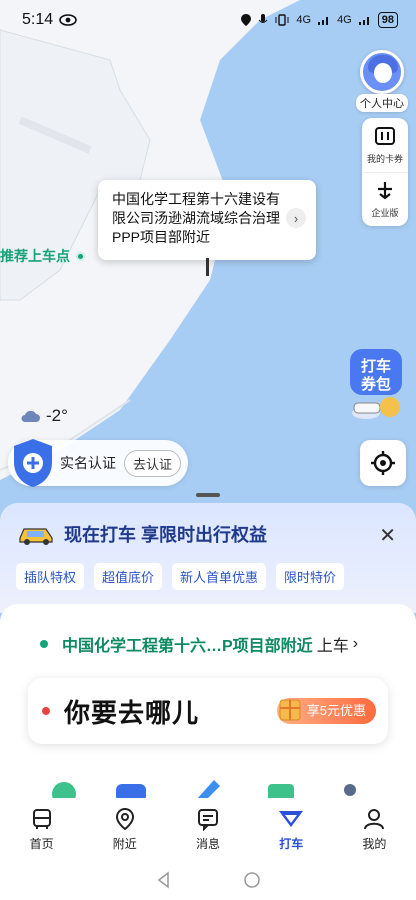  Describe the element at coordinates (208, 880) in the screenshot. I see `system-gesture-bar` at that location.